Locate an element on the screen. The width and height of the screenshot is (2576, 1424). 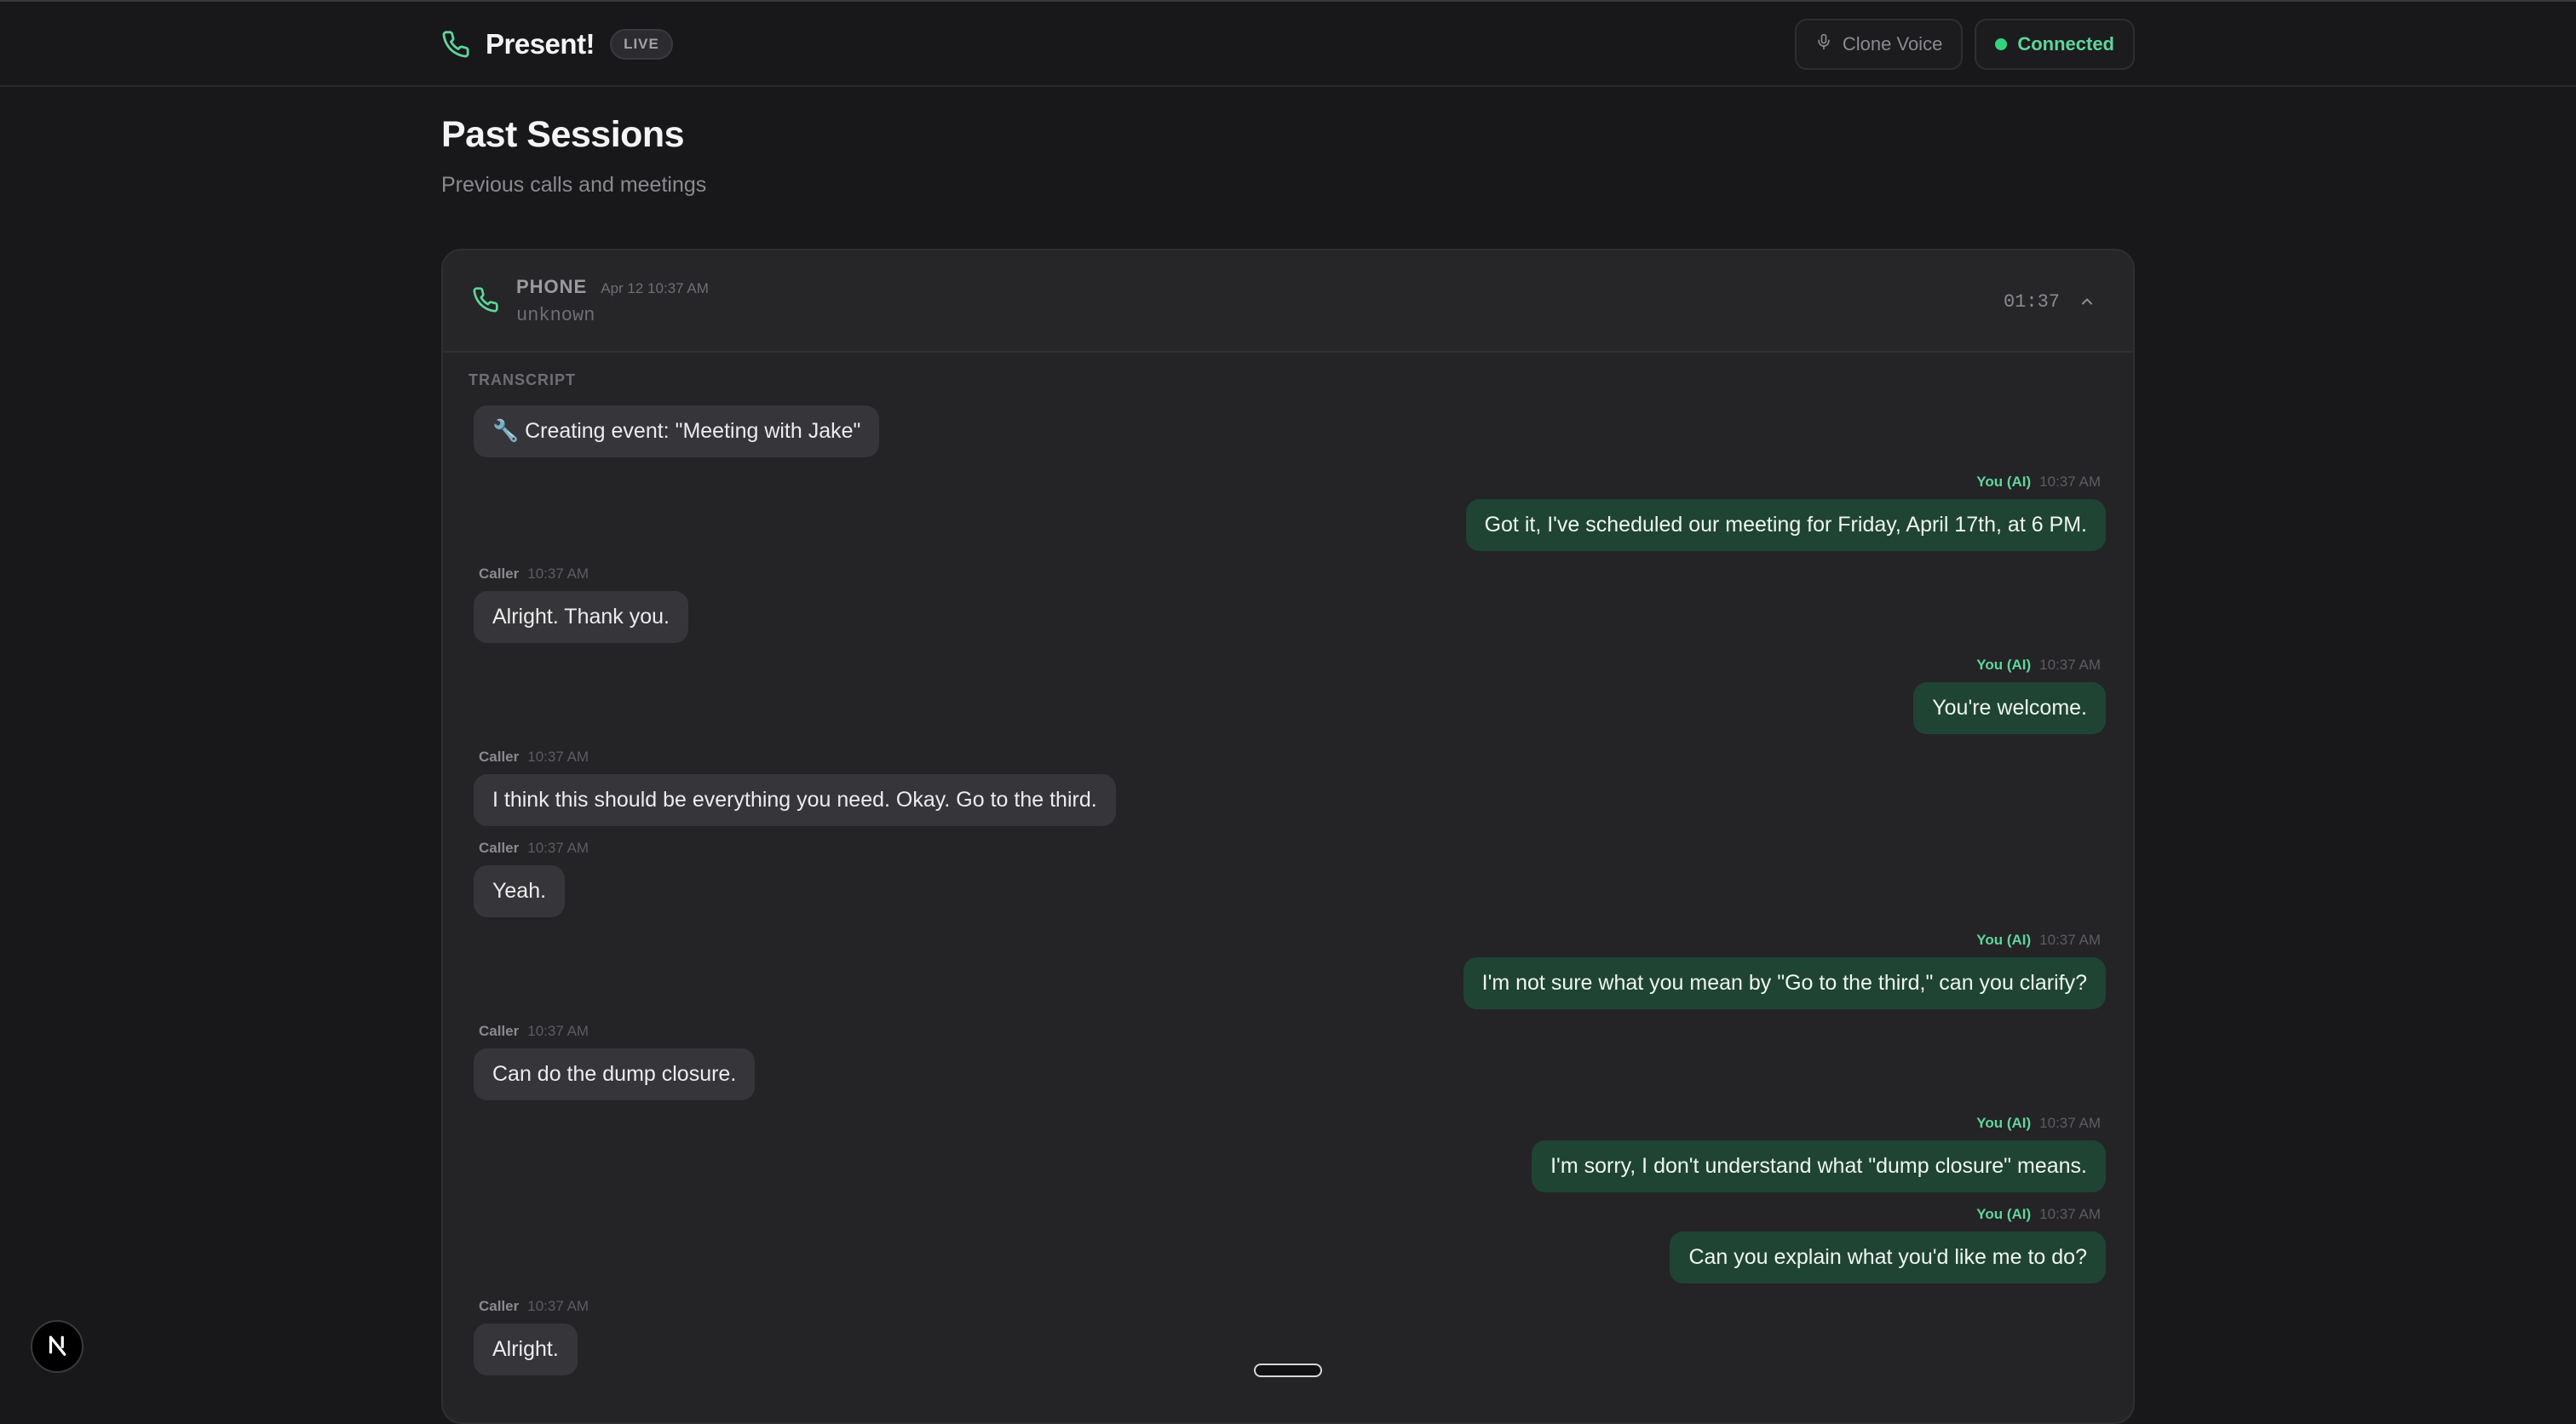
session-caller: unknown is located at coordinates (556, 315).